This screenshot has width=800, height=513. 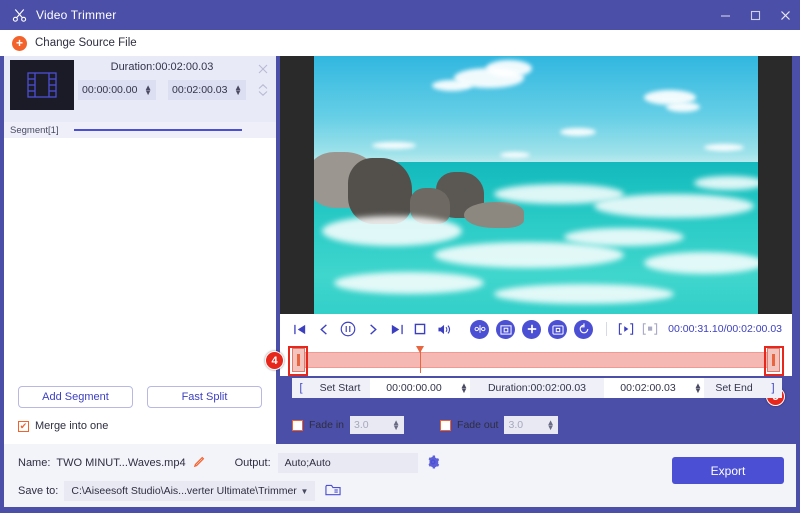 I want to click on trim-duration-label: Duration:00:02:00.03, so click(x=537, y=388).